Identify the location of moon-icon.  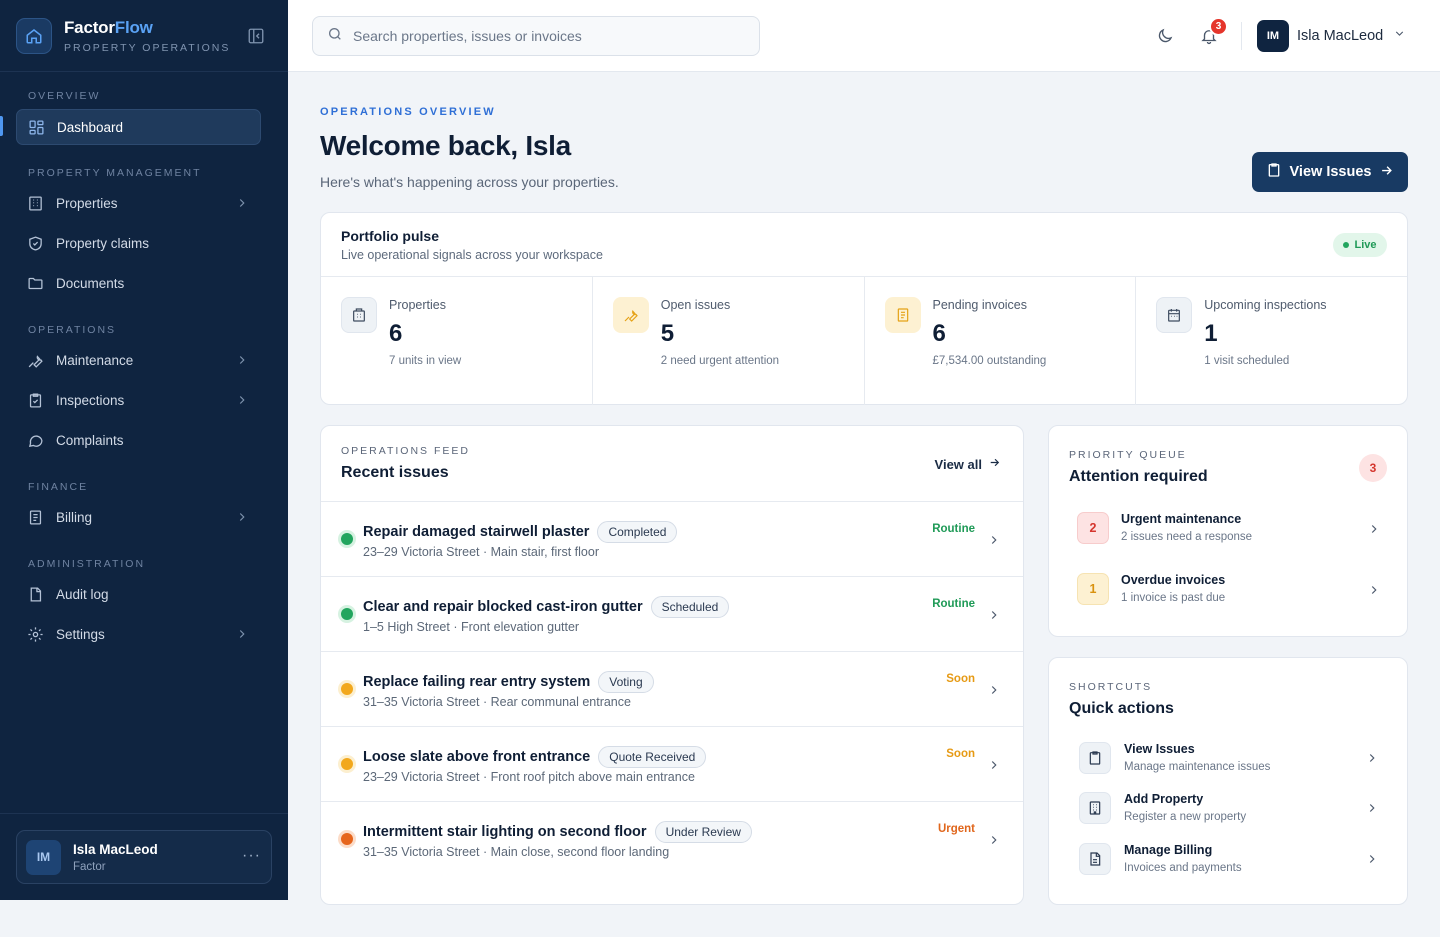
(1165, 36).